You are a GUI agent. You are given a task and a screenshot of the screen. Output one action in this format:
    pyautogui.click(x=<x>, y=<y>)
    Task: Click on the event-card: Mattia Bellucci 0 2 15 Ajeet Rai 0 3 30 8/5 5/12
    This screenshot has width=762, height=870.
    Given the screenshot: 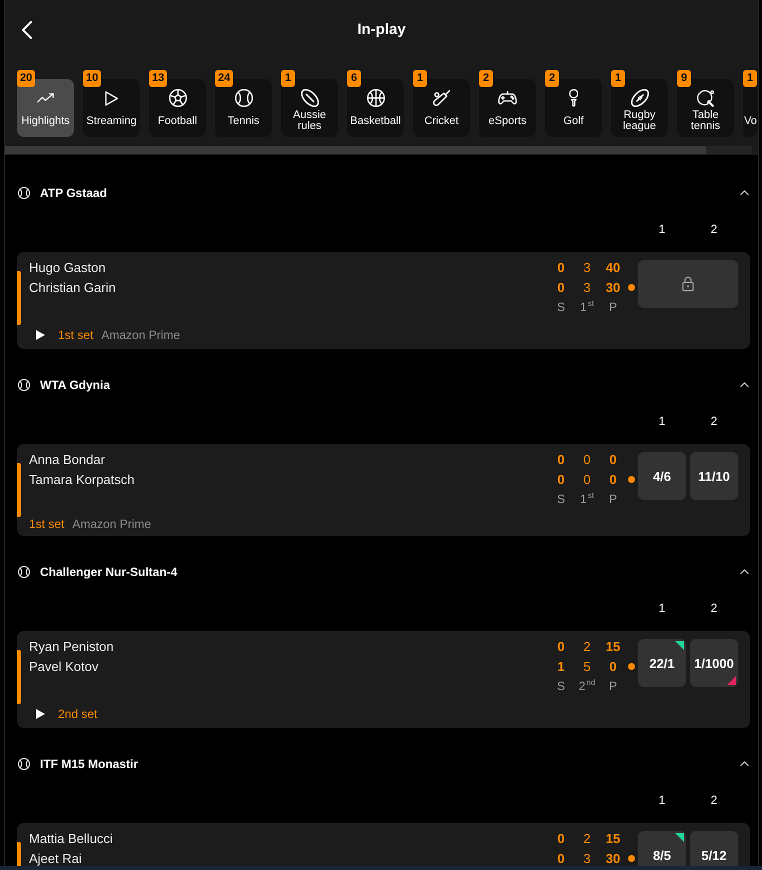 What is the action you would take?
    pyautogui.click(x=383, y=844)
    